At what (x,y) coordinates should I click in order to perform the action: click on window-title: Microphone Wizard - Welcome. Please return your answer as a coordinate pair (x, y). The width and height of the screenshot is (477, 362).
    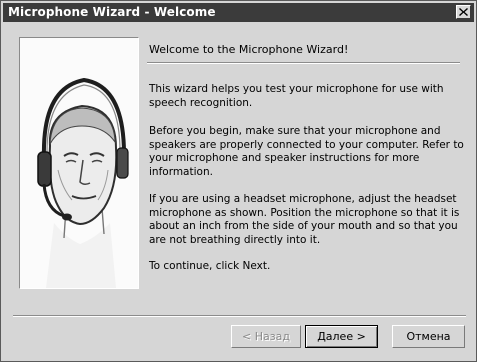
    Looking at the image, I should click on (112, 12).